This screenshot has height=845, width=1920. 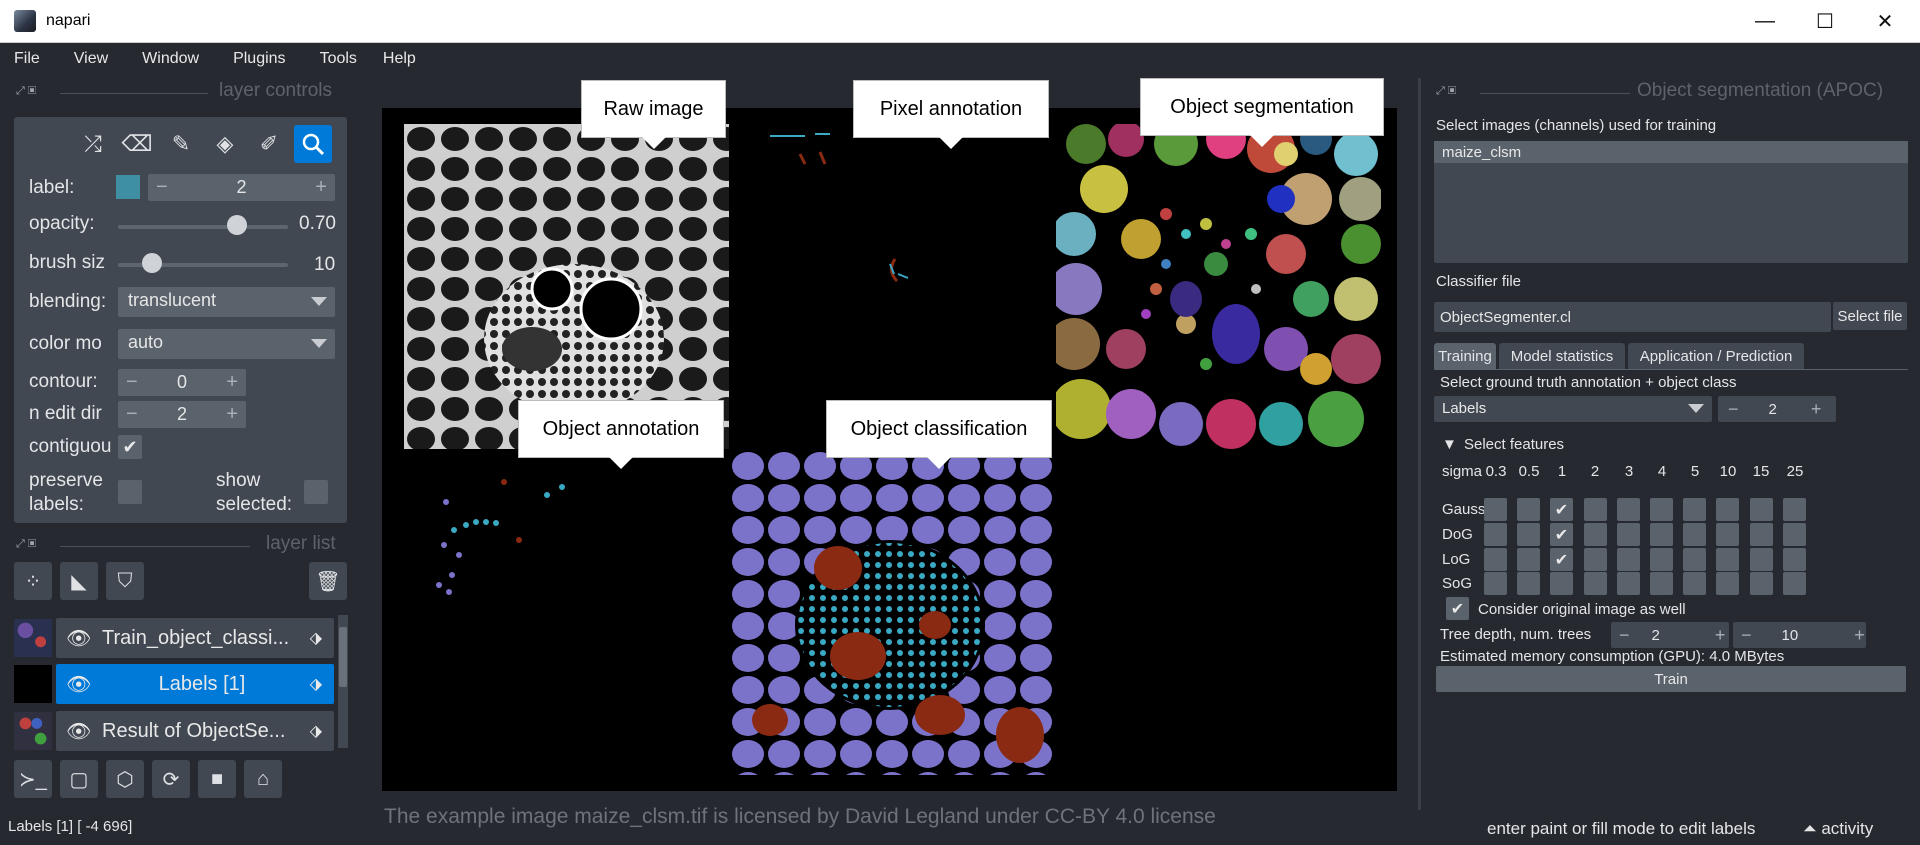 What do you see at coordinates (1777, 409) in the screenshot?
I see `object-class-spinbox: − 2 +` at bounding box center [1777, 409].